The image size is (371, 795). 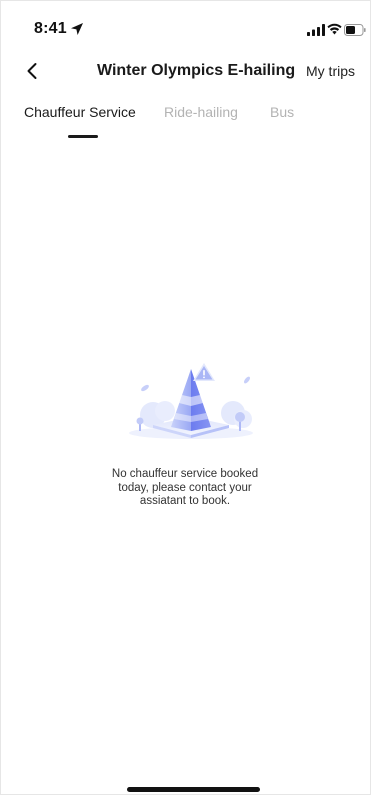 What do you see at coordinates (330, 71) in the screenshot?
I see `my-trips-button: My trips` at bounding box center [330, 71].